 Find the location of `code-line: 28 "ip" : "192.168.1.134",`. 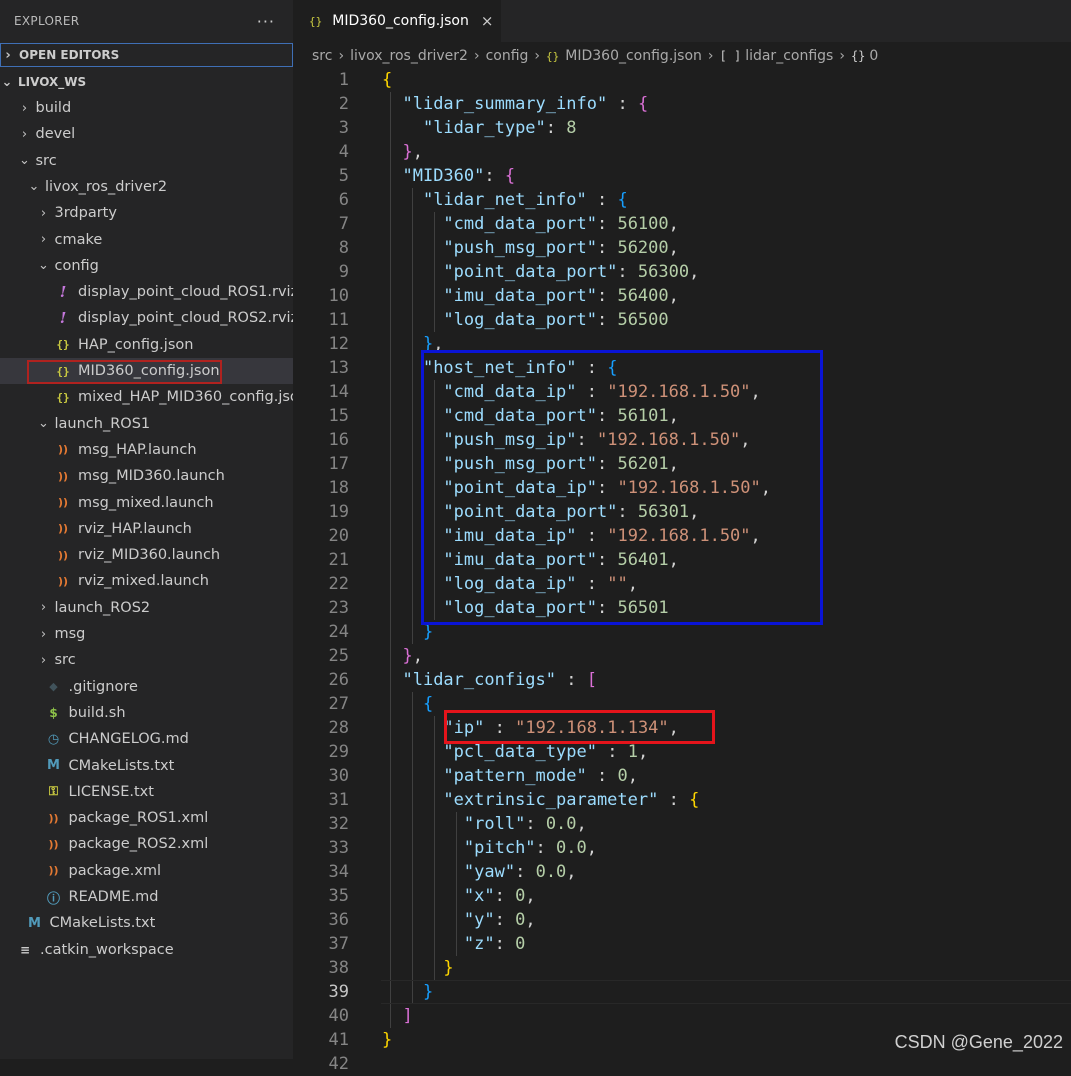

code-line: 28 "ip" : "192.168.1.134", is located at coordinates (682, 728).